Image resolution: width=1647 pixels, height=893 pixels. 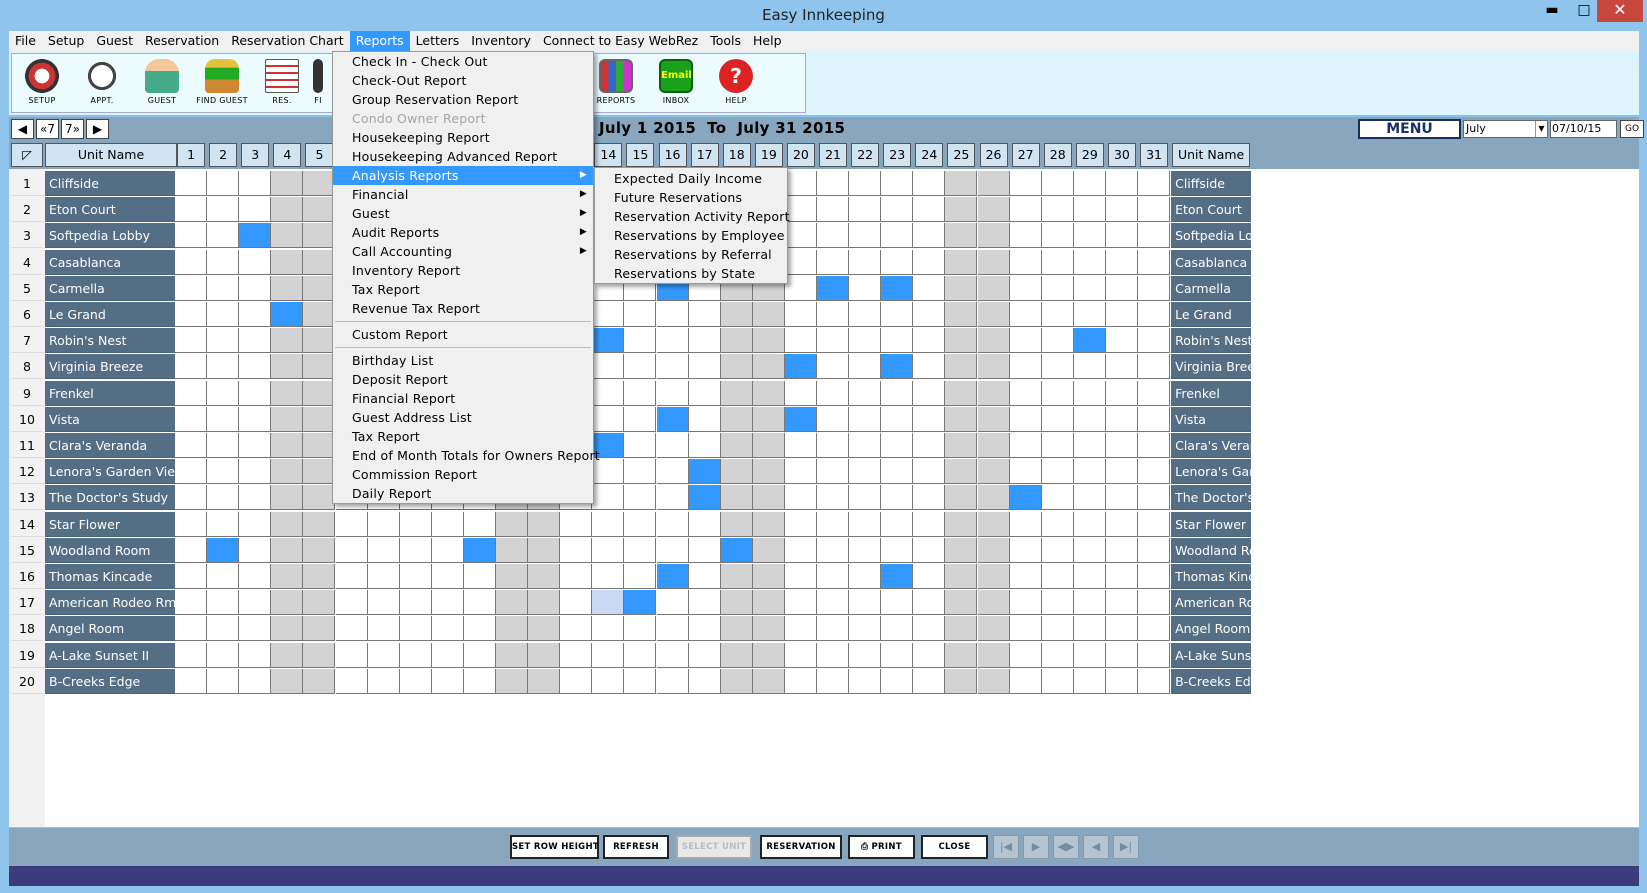 What do you see at coordinates (463, 156) in the screenshot?
I see `menu-item-housekeeping-advanced-report: Housekeeping Advanced Report` at bounding box center [463, 156].